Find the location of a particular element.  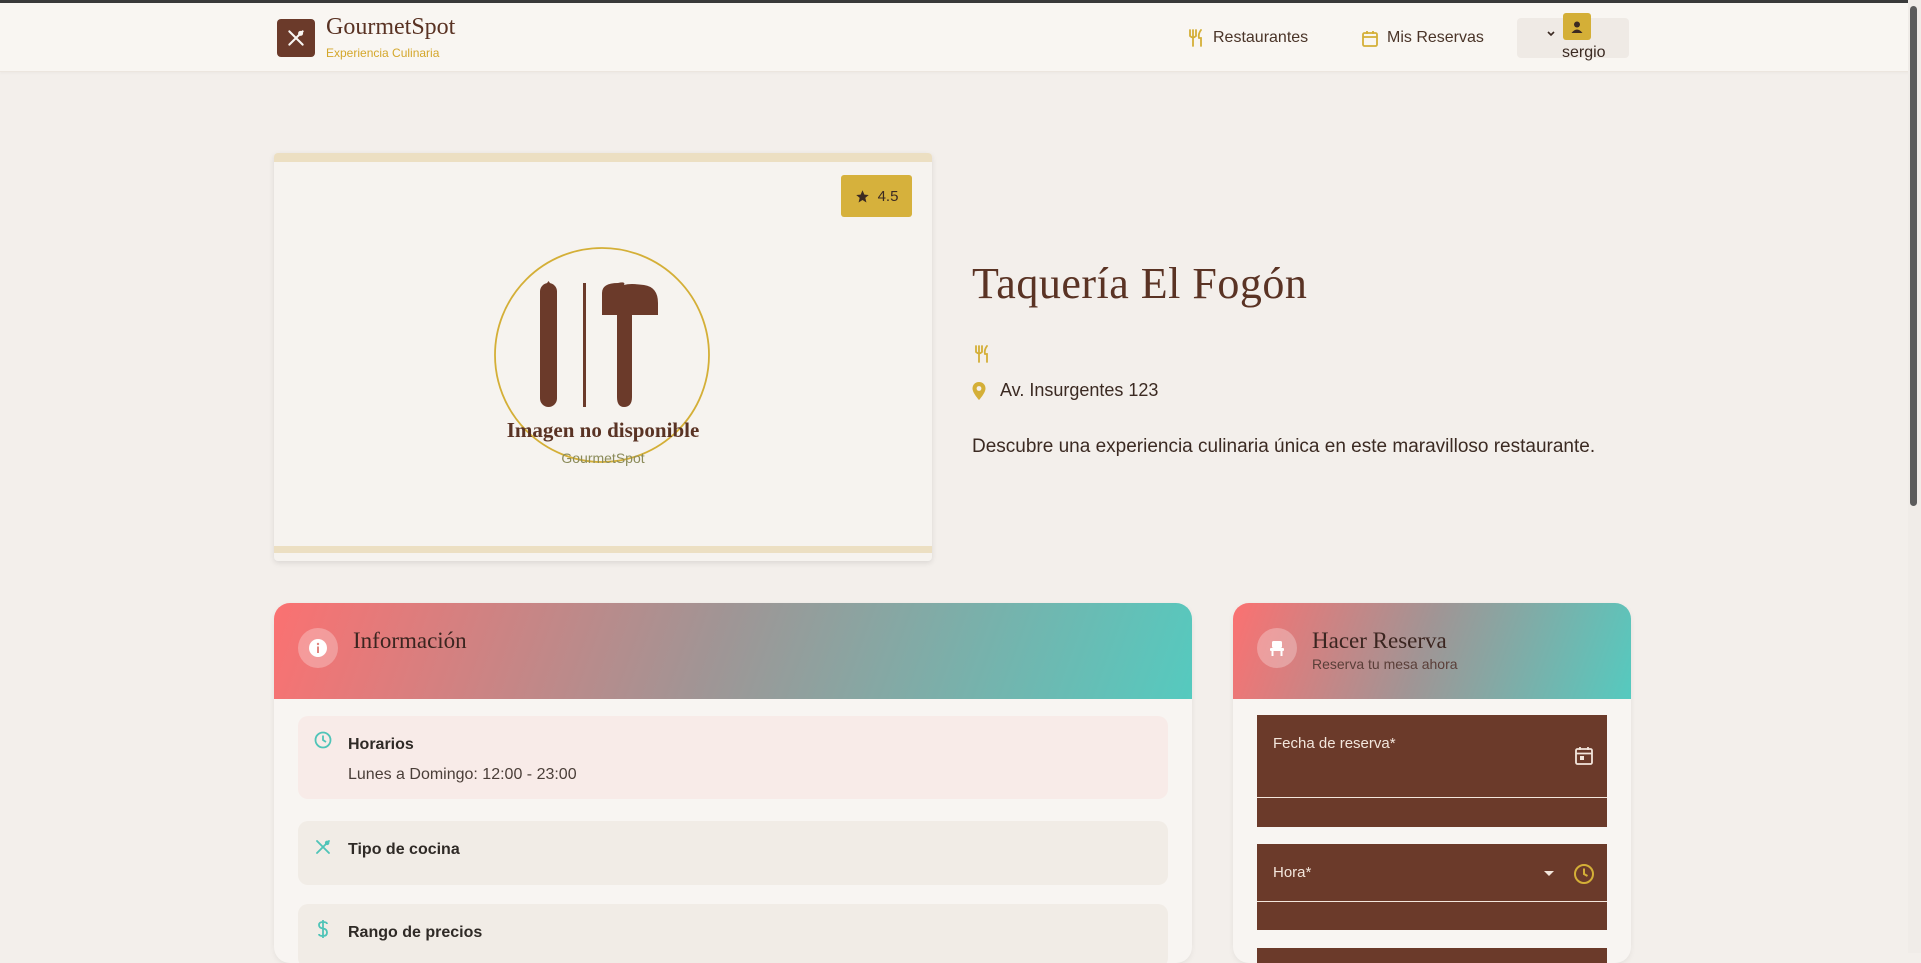

rating-value: 4.5 is located at coordinates (888, 196).